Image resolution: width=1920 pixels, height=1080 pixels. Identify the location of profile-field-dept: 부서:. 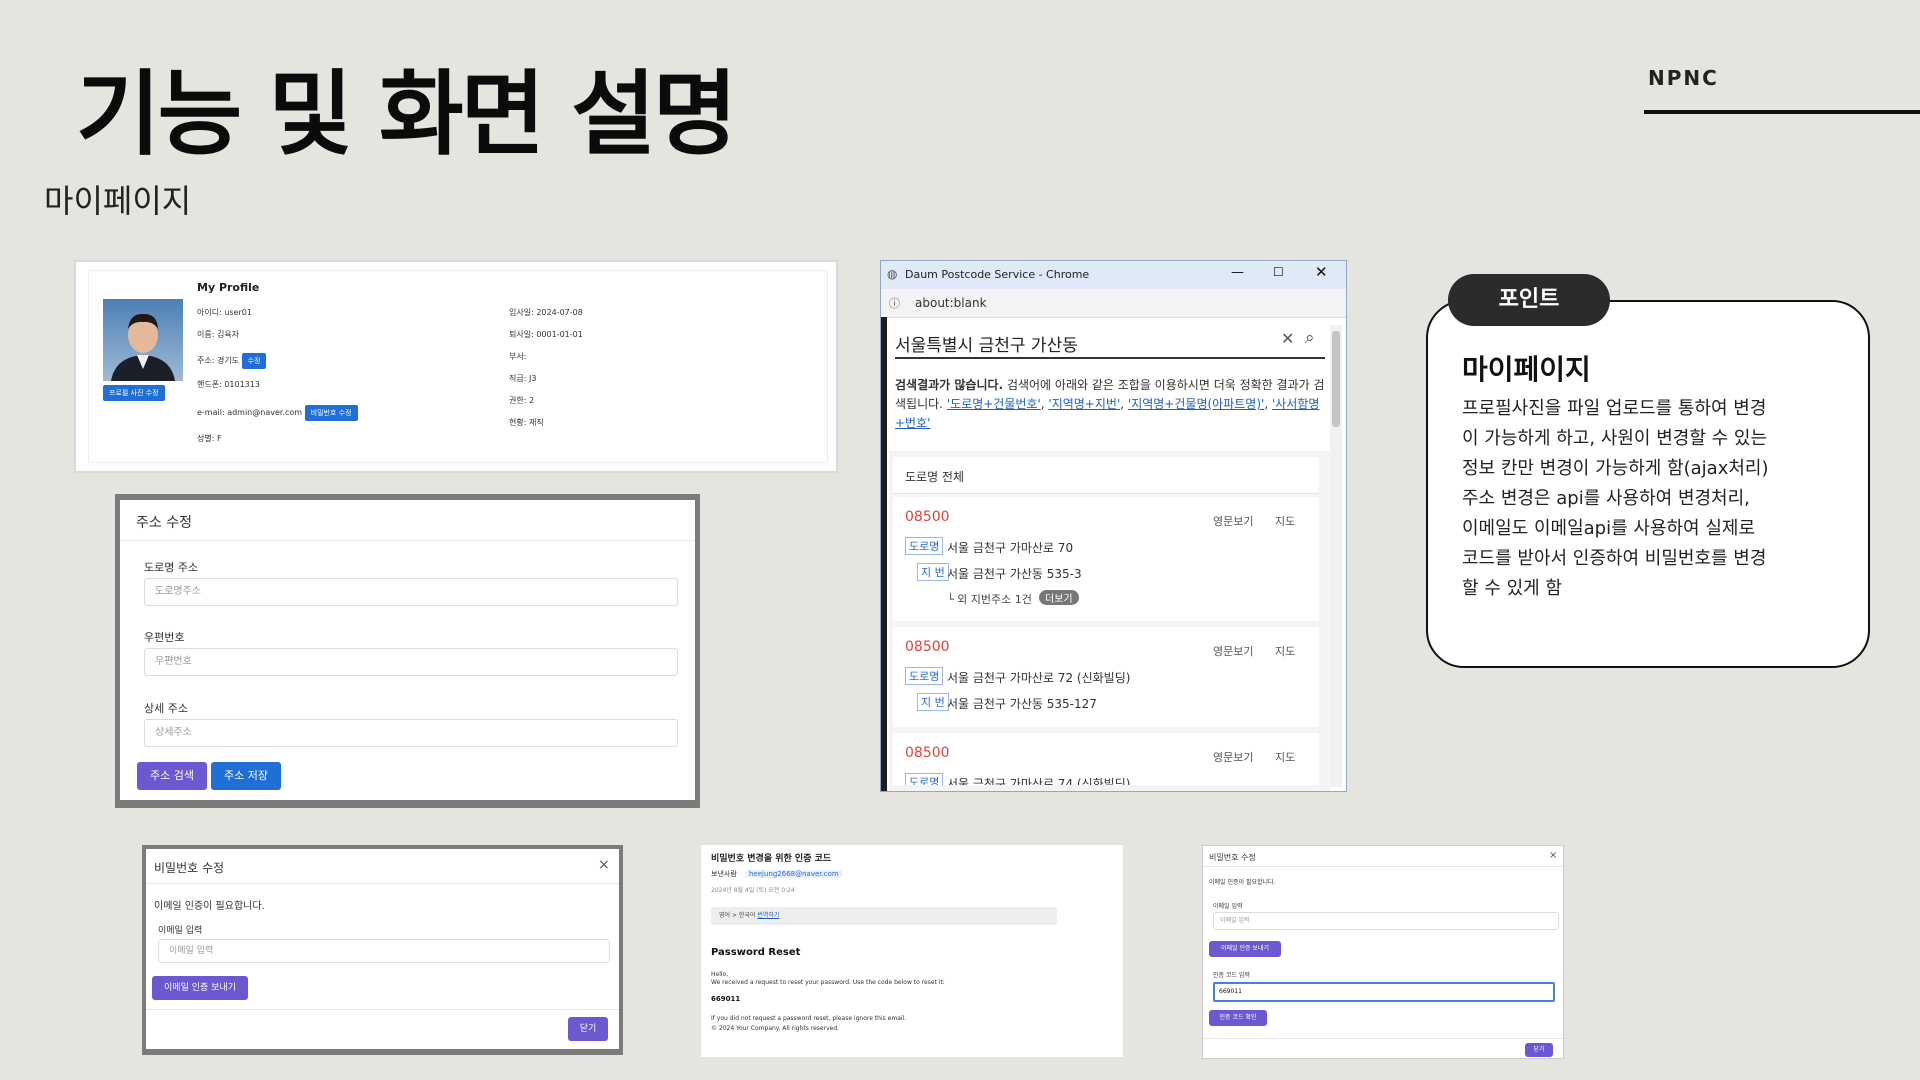
(518, 356).